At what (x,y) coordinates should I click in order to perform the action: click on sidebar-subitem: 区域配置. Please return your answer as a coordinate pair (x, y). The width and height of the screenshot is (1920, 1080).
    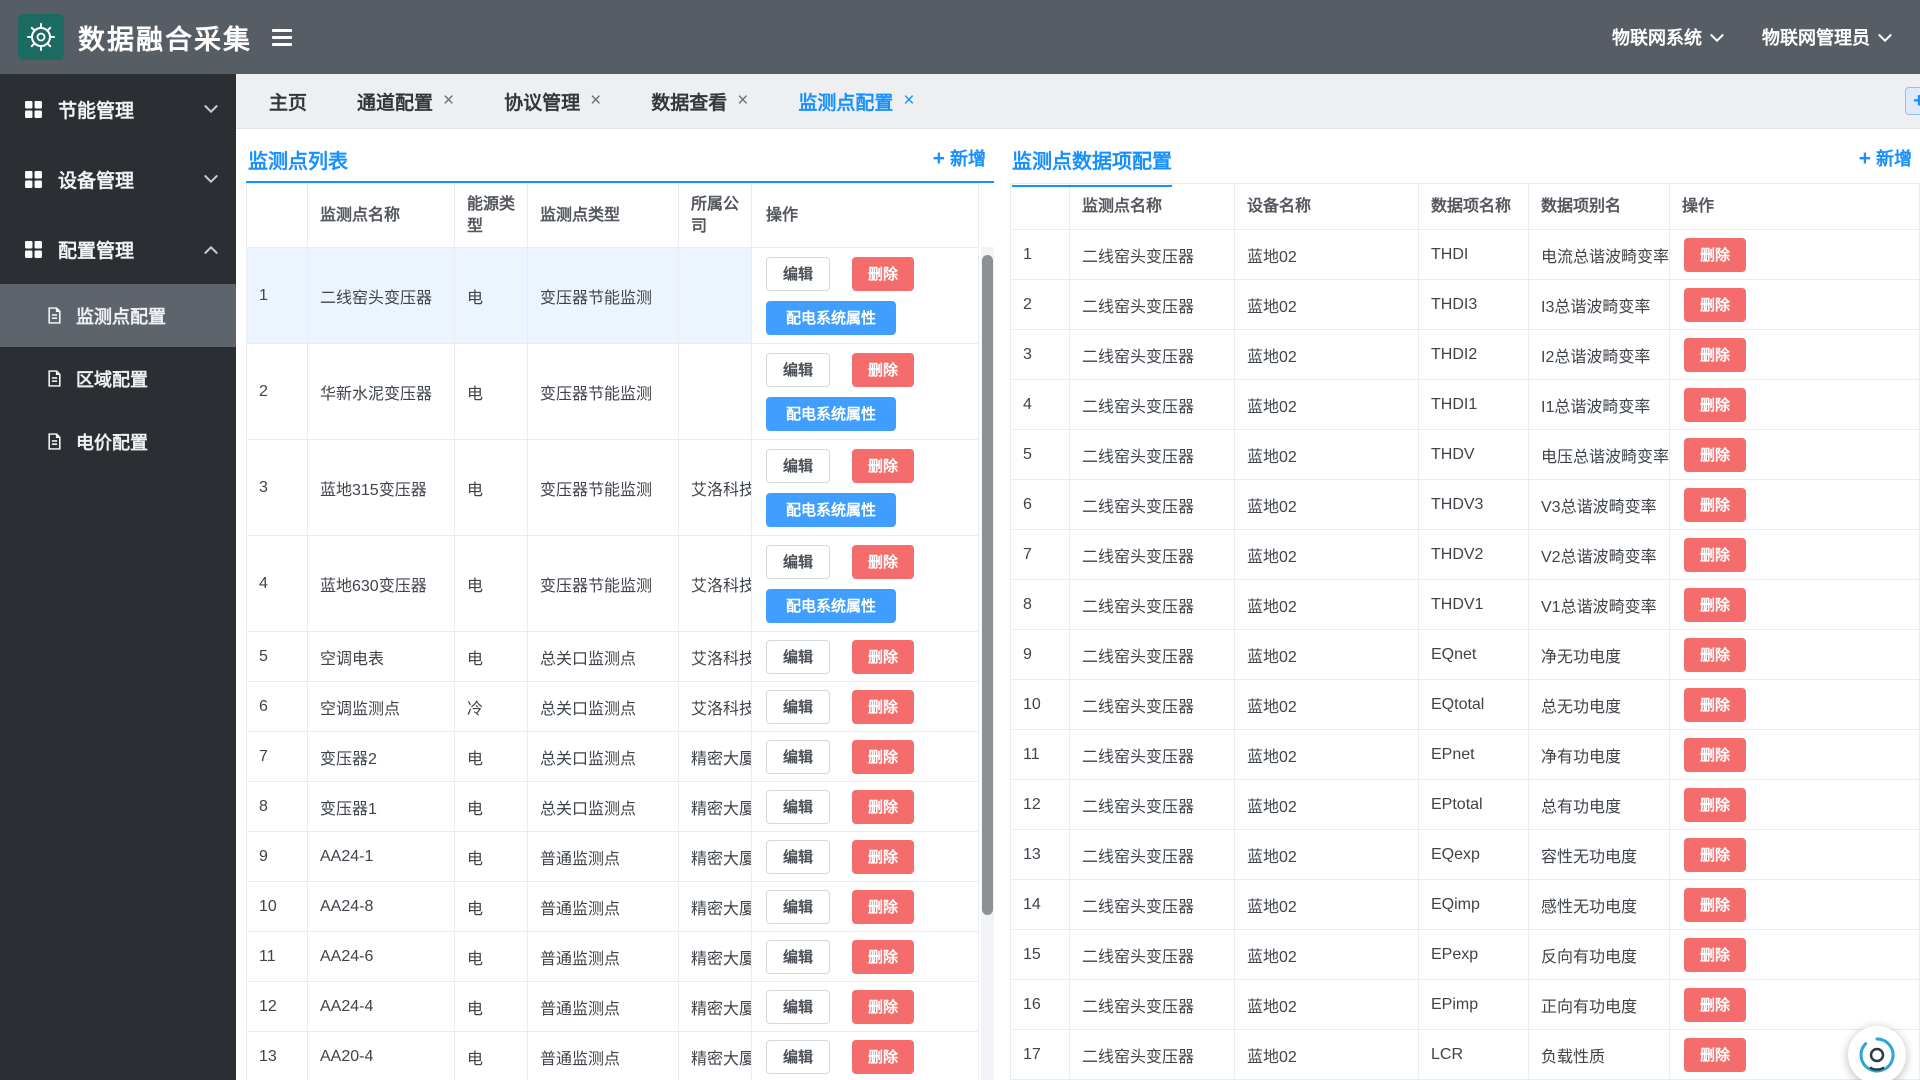
    Looking at the image, I should click on (118, 378).